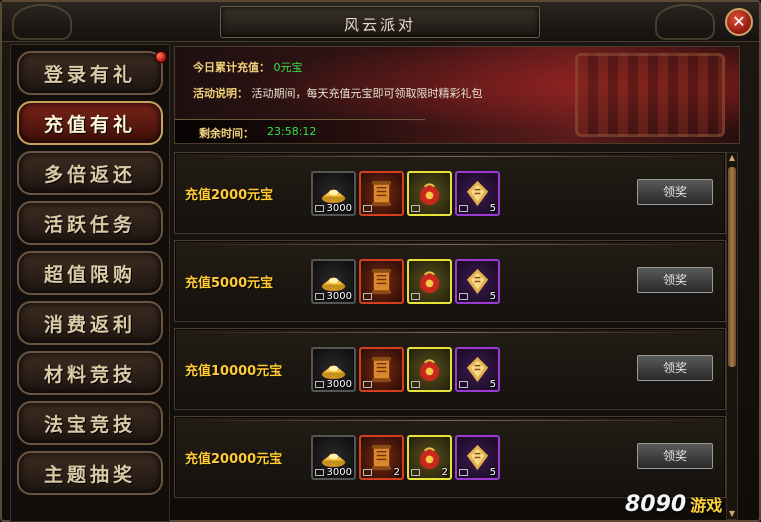 This screenshot has width=761, height=522. What do you see at coordinates (300, 131) in the screenshot?
I see `timer-bar: 剩余时间： 23:58:12` at bounding box center [300, 131].